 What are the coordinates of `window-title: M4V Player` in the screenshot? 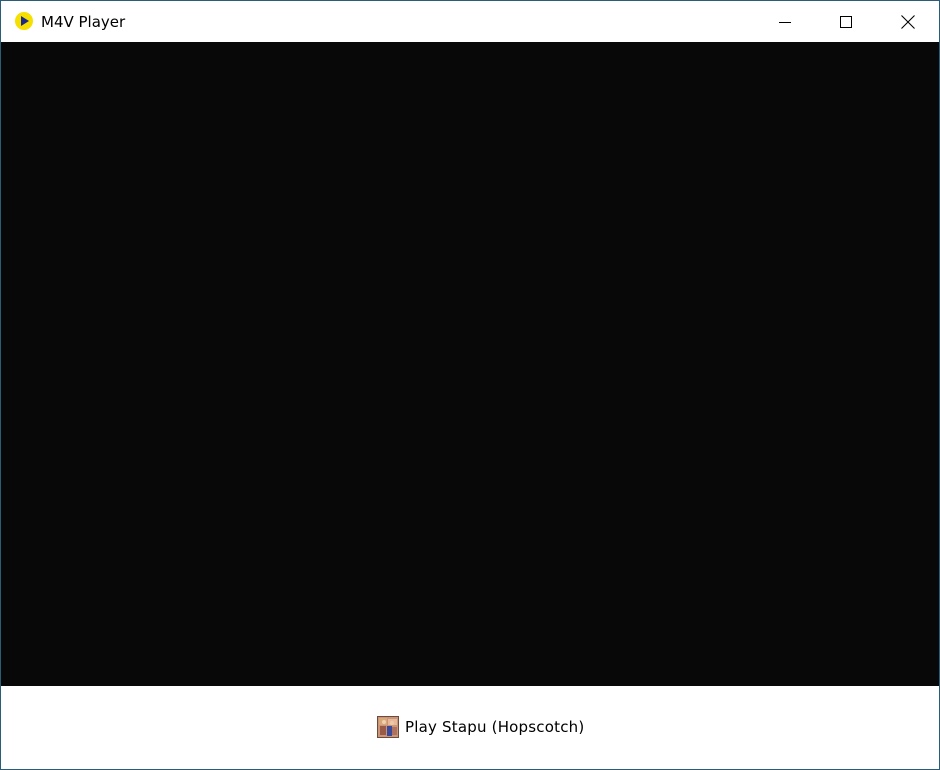 It's located at (83, 22).